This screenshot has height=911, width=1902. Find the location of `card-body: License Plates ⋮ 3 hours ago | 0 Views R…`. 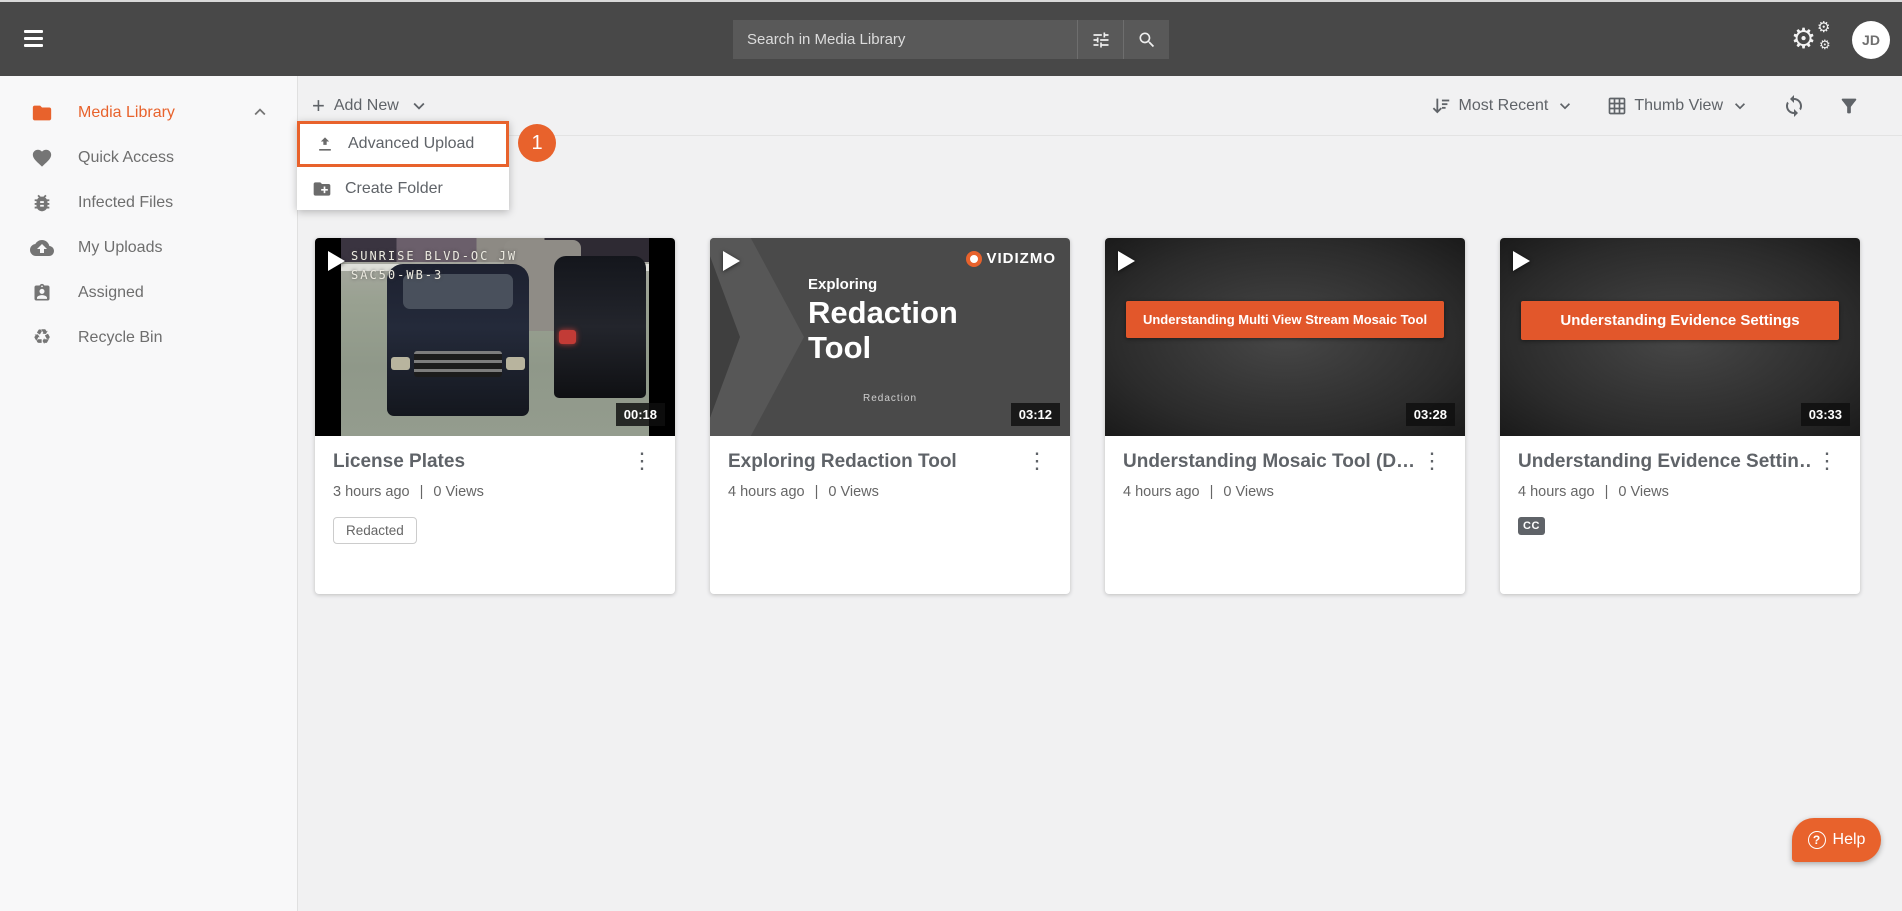

card-body: License Plates ⋮ 3 hours ago | 0 Views R… is located at coordinates (495, 497).